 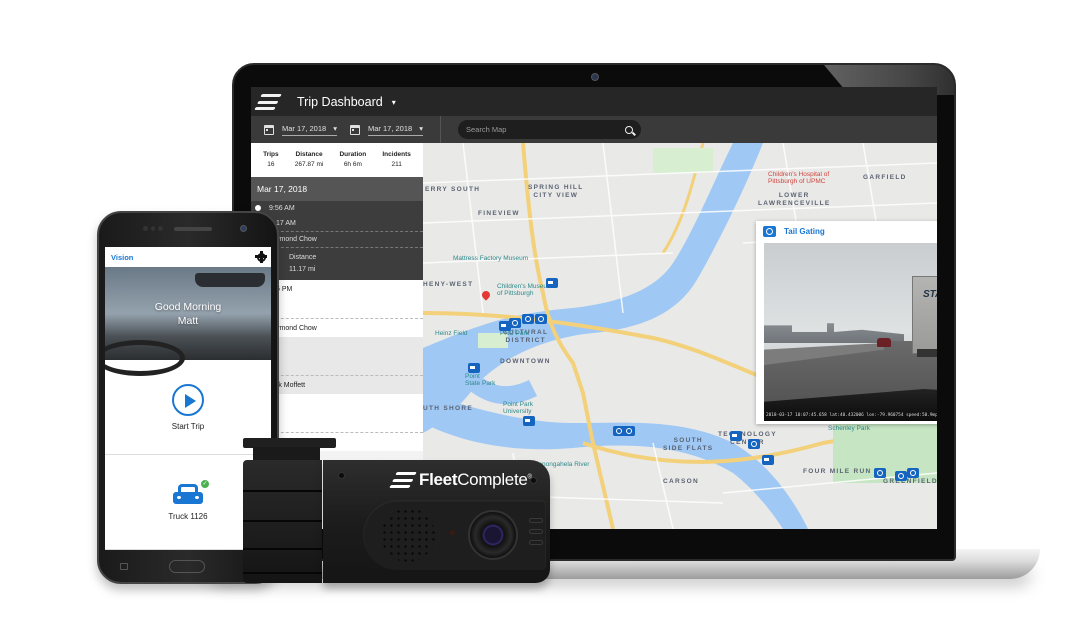 I want to click on incident-title: Tail Gating, so click(x=804, y=231).